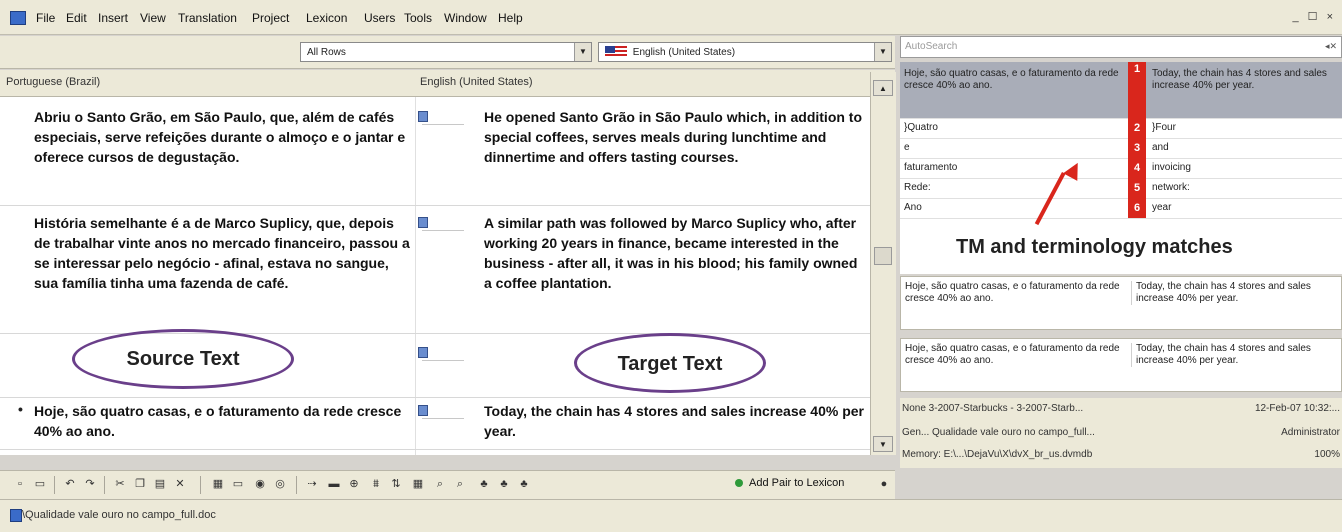 This screenshot has height=532, width=1342. I want to click on scroll-down-icon: ▼, so click(883, 444).